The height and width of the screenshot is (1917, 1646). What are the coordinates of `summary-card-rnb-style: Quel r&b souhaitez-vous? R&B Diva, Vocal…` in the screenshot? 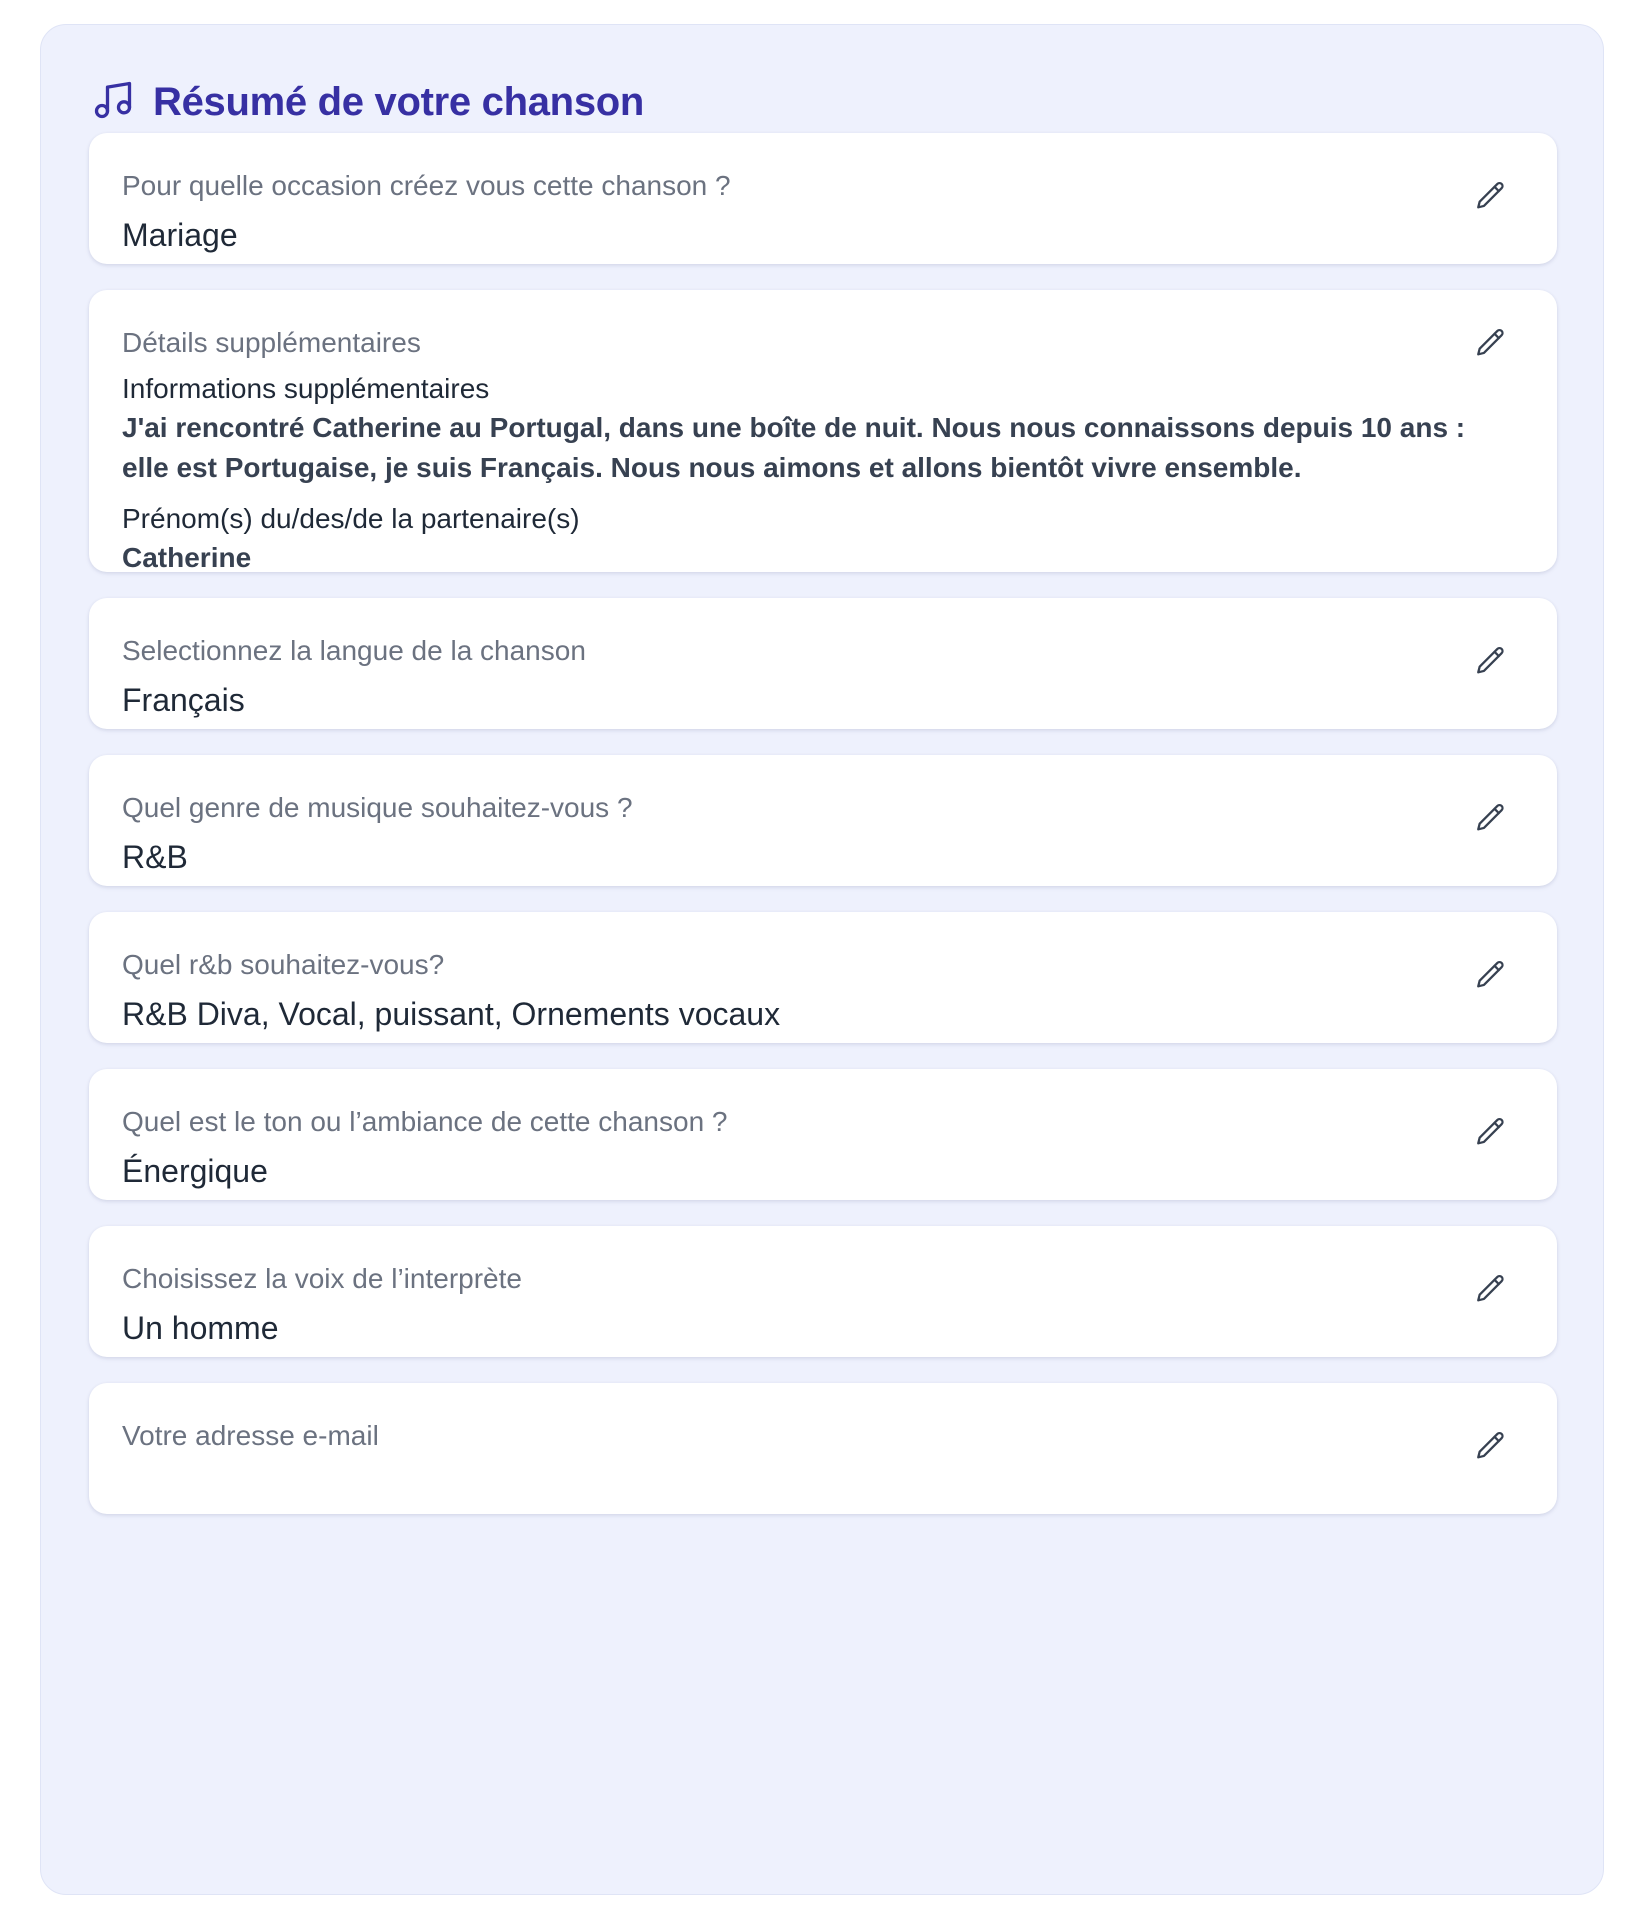 It's located at (823, 977).